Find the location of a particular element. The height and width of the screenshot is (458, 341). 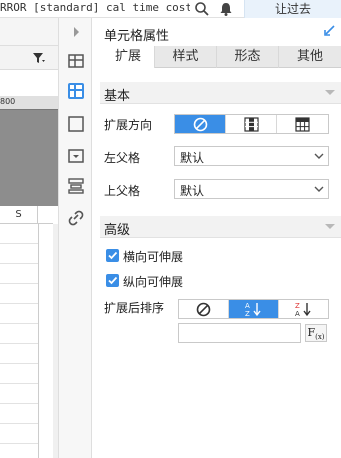

condition-icon is located at coordinates (76, 186).